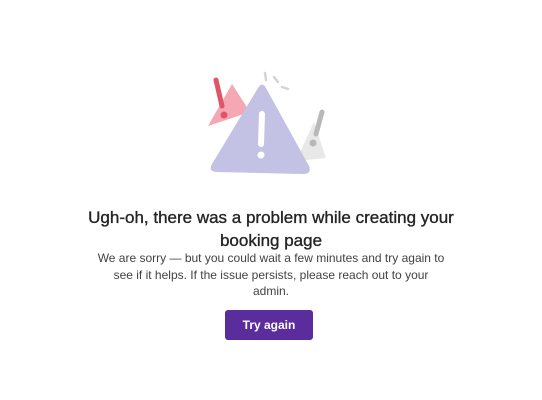  I want to click on white-exclamation-bar, so click(261, 129).